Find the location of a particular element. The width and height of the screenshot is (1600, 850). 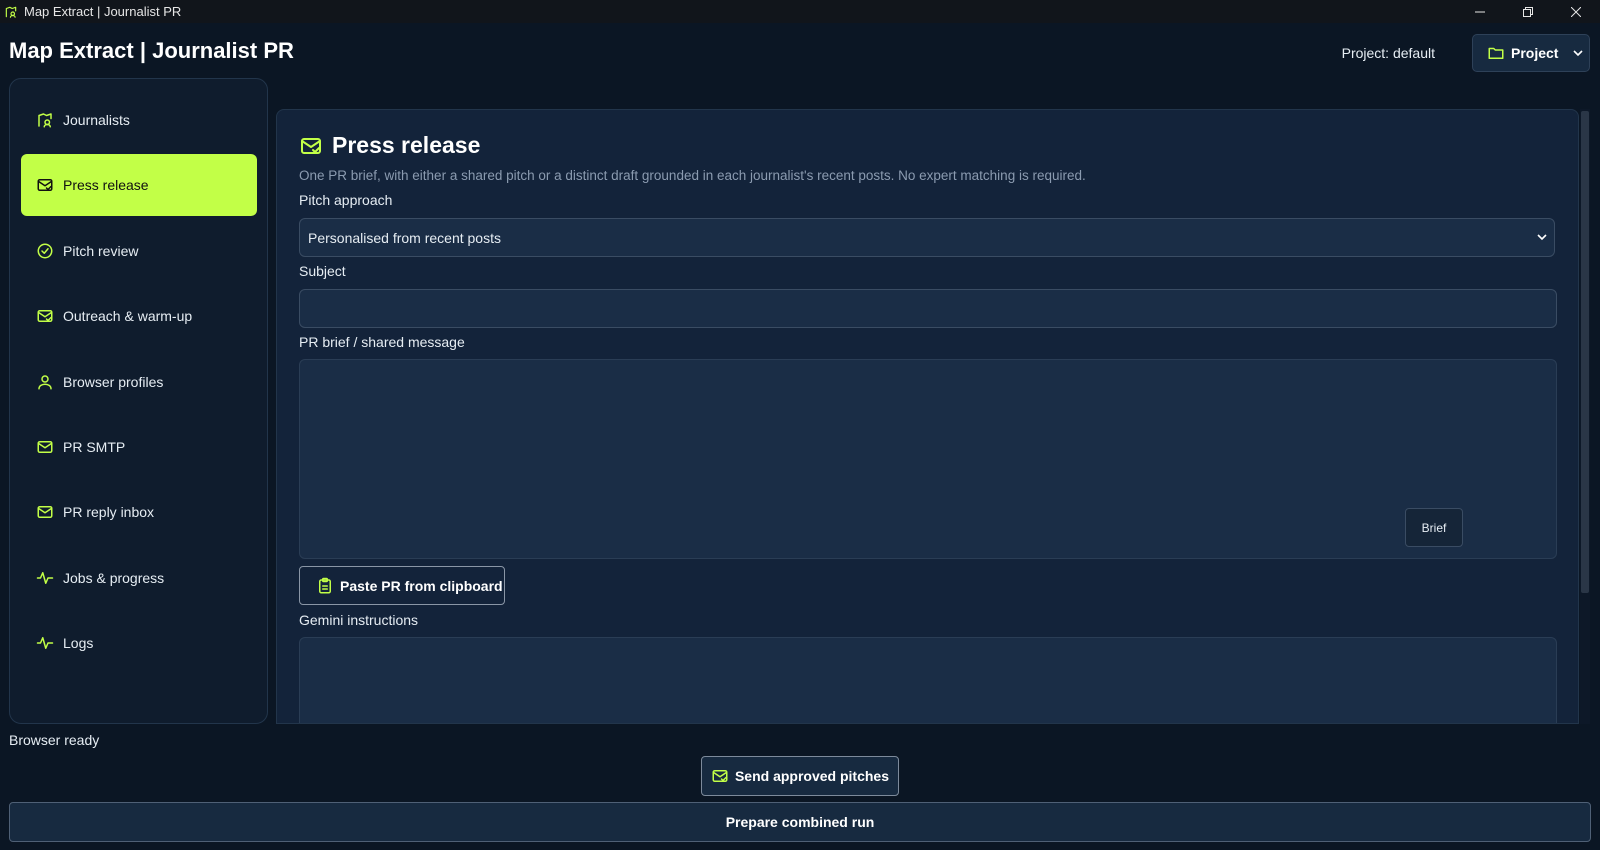

subject-label: Subject is located at coordinates (322, 271).